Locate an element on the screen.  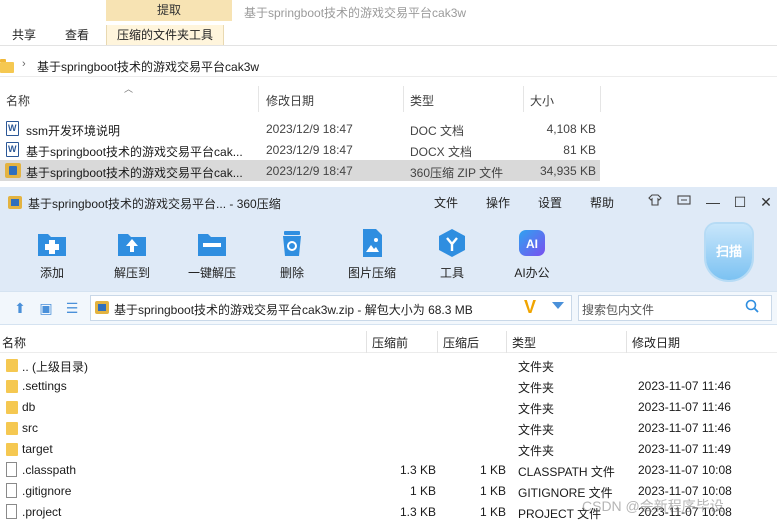
zip-archive-icon is located at coordinates (13, 170).